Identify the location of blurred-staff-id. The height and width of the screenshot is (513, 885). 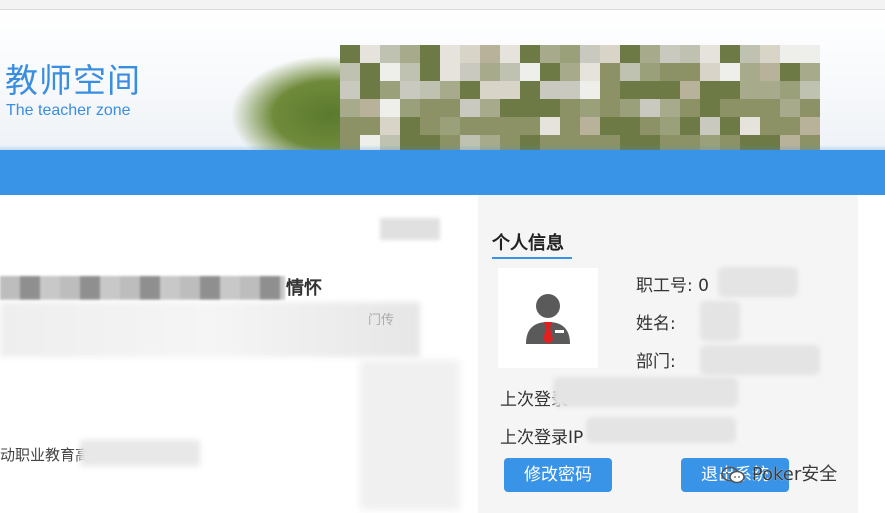
(758, 282).